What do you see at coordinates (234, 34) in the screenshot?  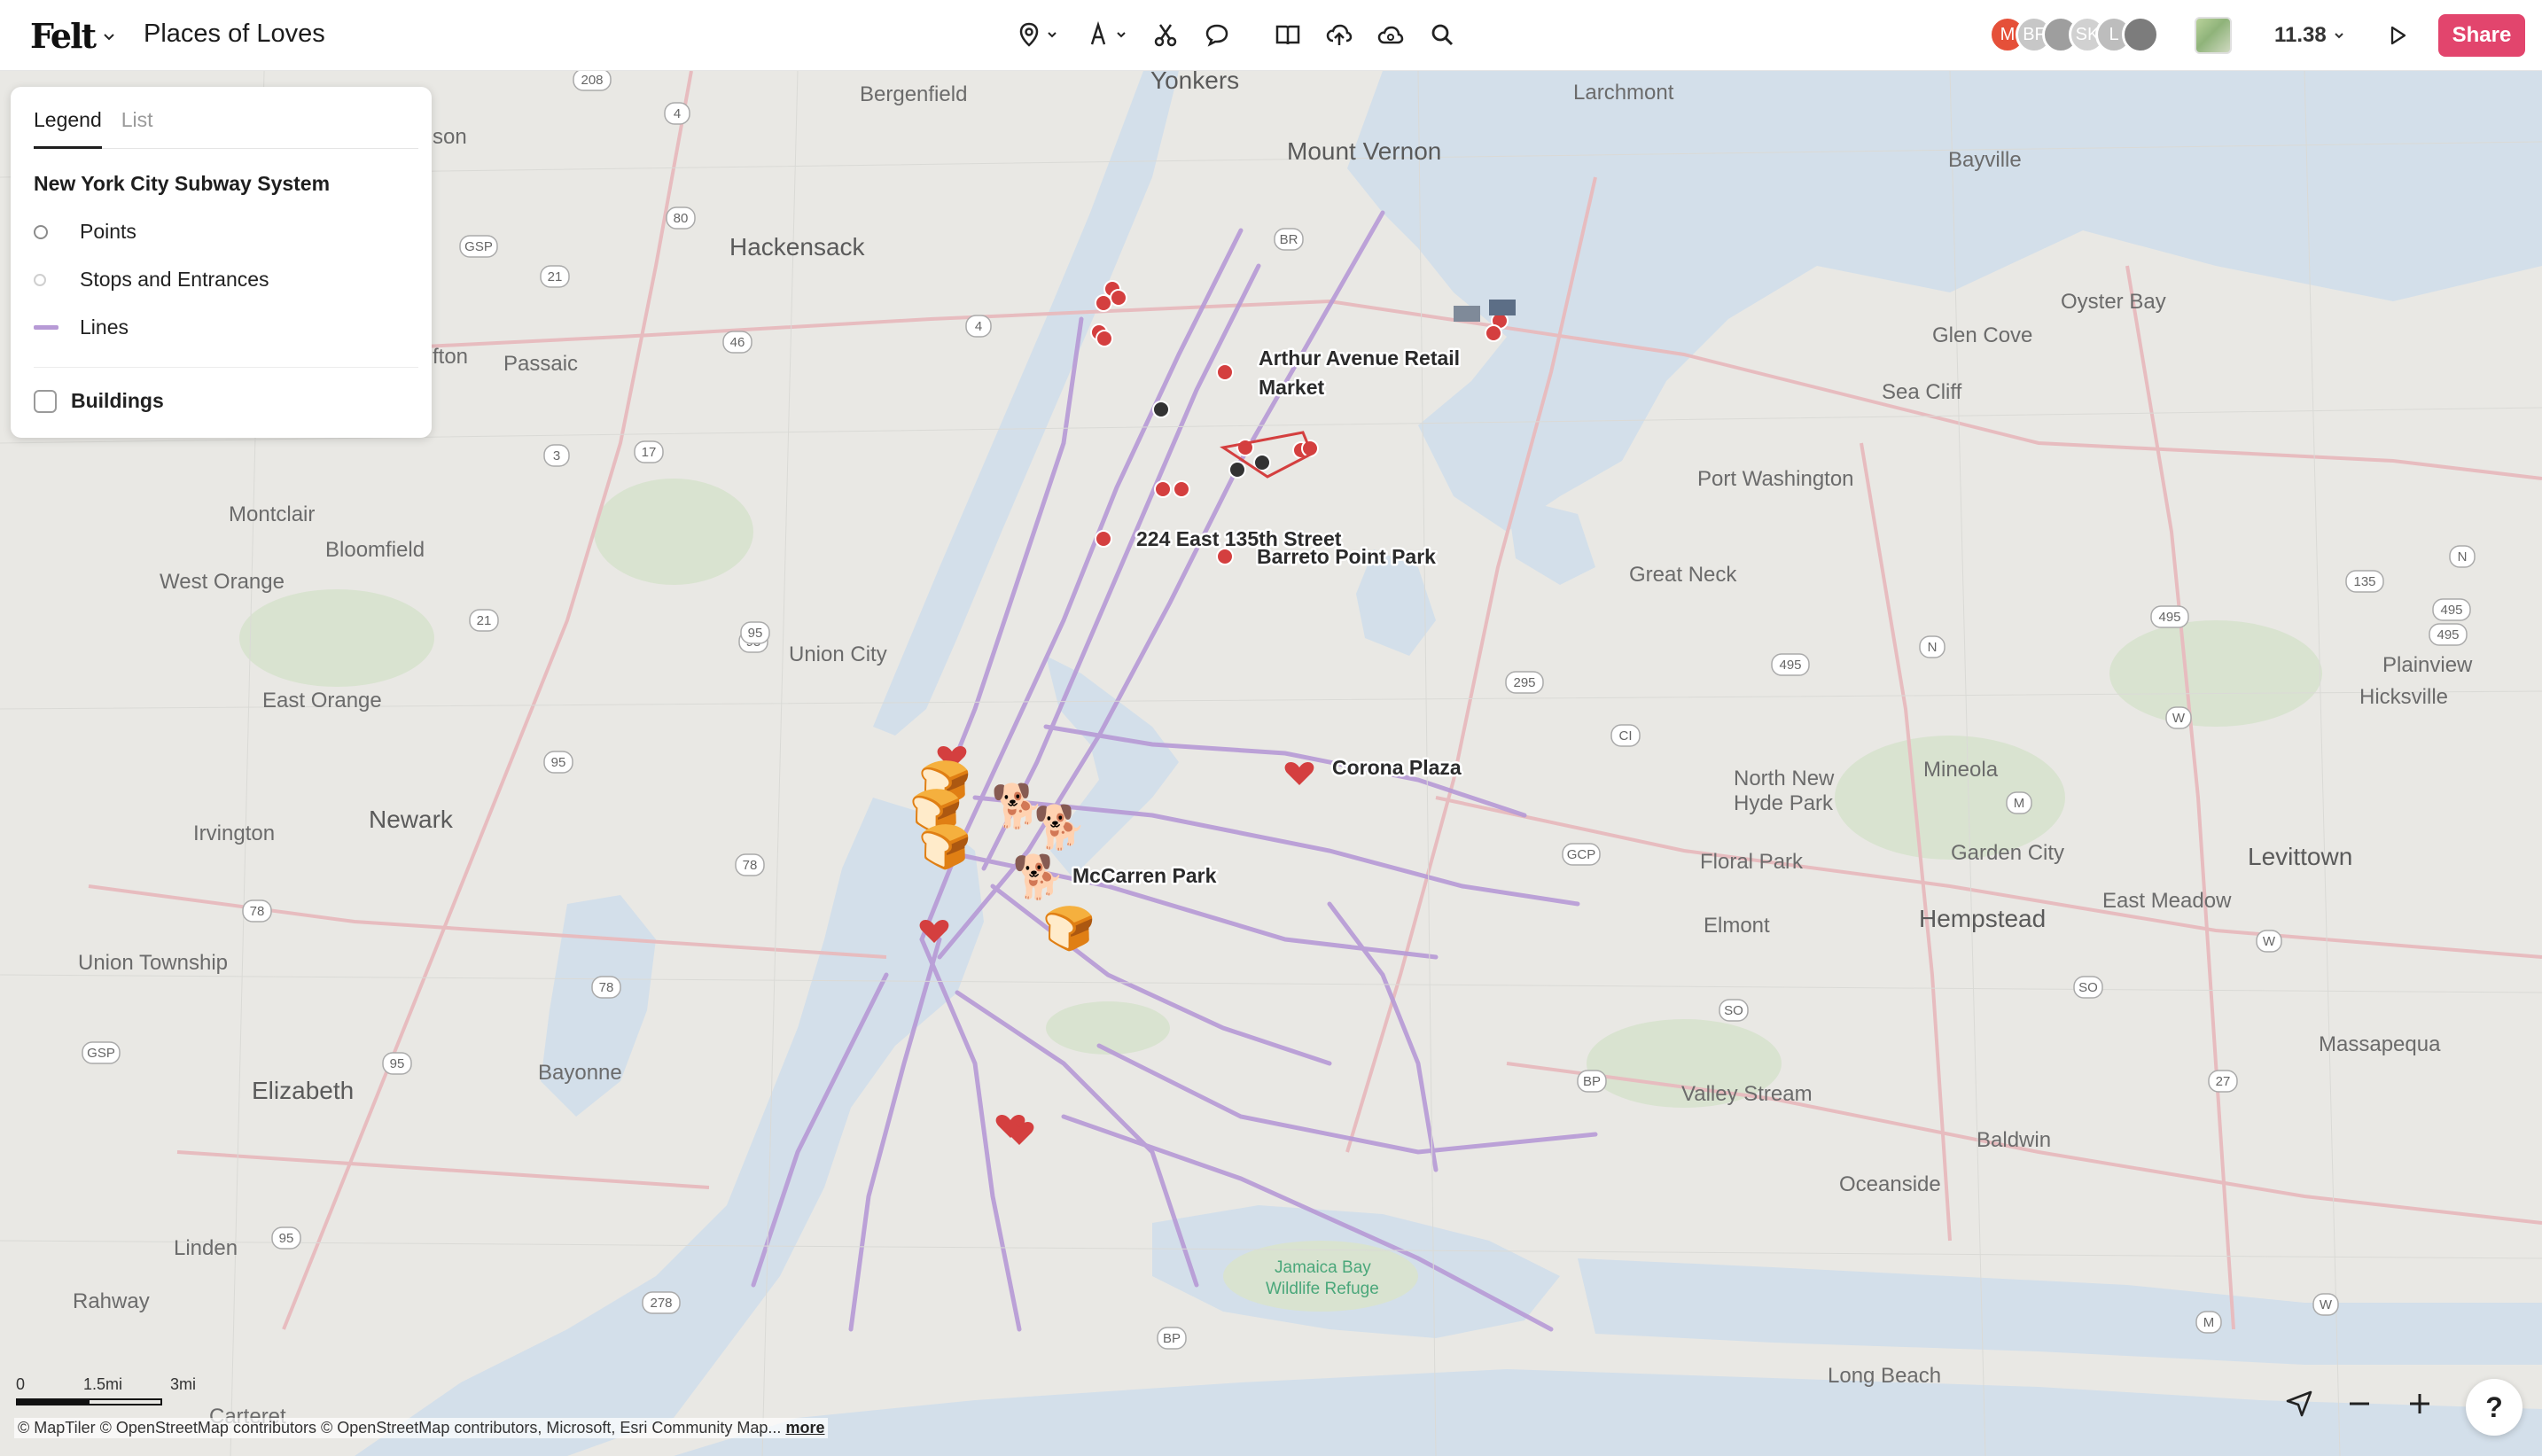 I see `map-title: Places of Loves` at bounding box center [234, 34].